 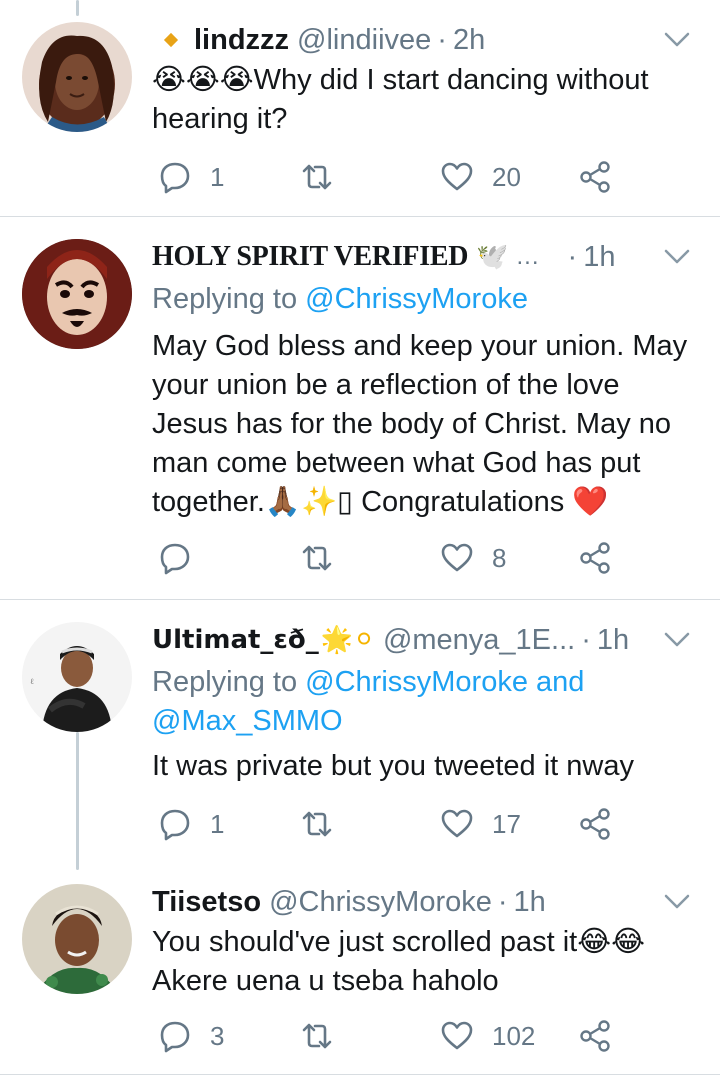 I want to click on tweet-header: Tiisetso @ChrissyMoroke · 1h, so click(x=426, y=902).